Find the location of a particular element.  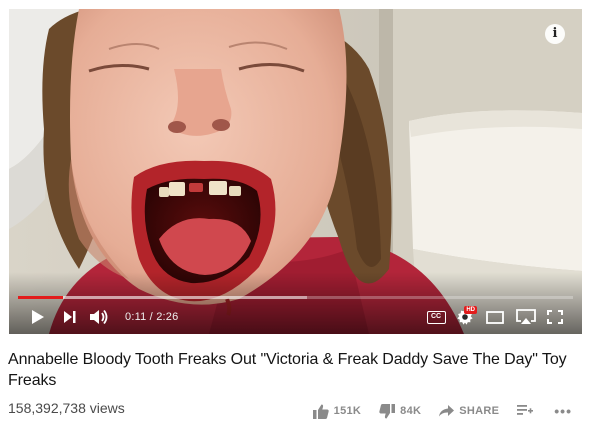

dislike-count: 84K is located at coordinates (411, 411).